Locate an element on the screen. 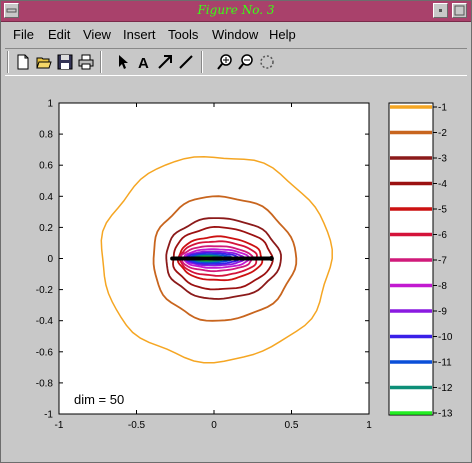 The width and height of the screenshot is (472, 463). y-tick-label: 0.6 is located at coordinates (46, 166).